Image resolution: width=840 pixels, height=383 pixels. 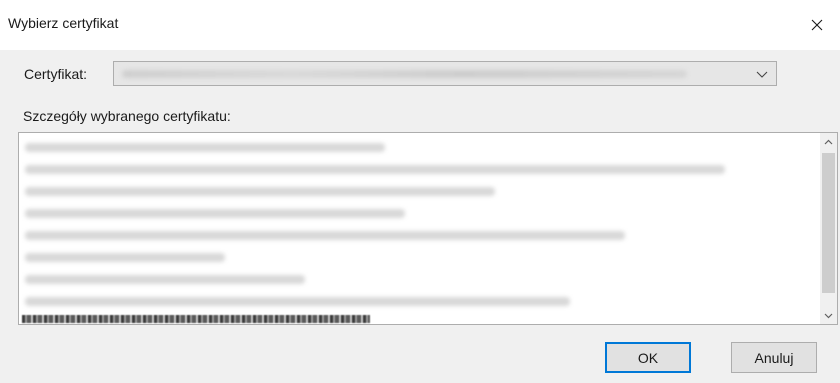 I want to click on close-icon, so click(x=817, y=25).